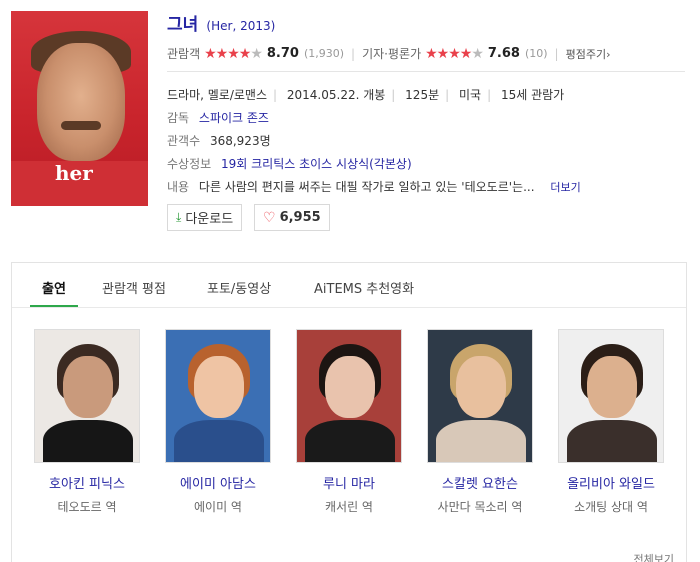 The height and width of the screenshot is (562, 700). I want to click on critic-count: (10), so click(536, 53).